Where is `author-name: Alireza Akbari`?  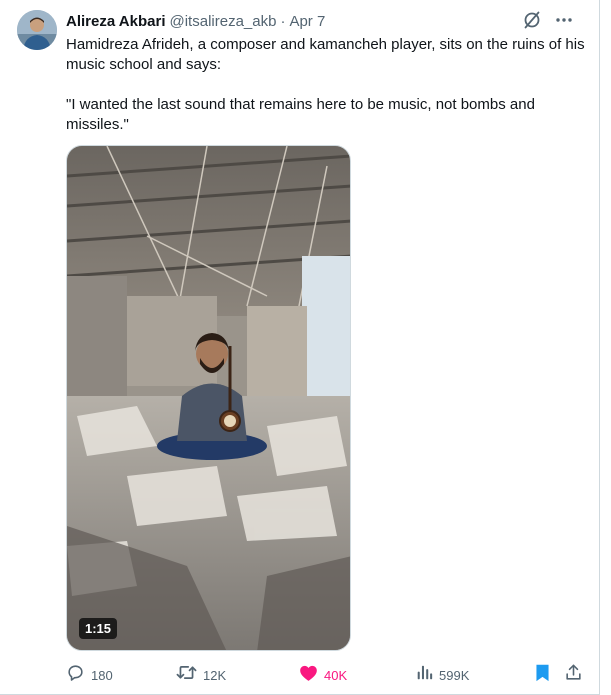
author-name: Alireza Akbari is located at coordinates (116, 21).